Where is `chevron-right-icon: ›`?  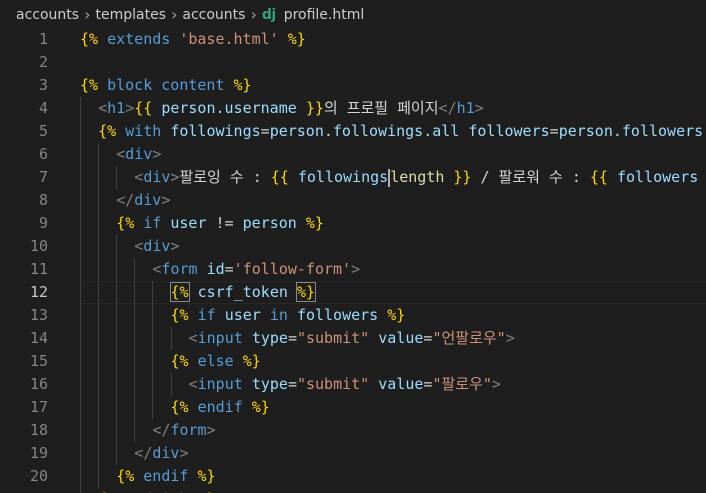
chevron-right-icon: › is located at coordinates (253, 14).